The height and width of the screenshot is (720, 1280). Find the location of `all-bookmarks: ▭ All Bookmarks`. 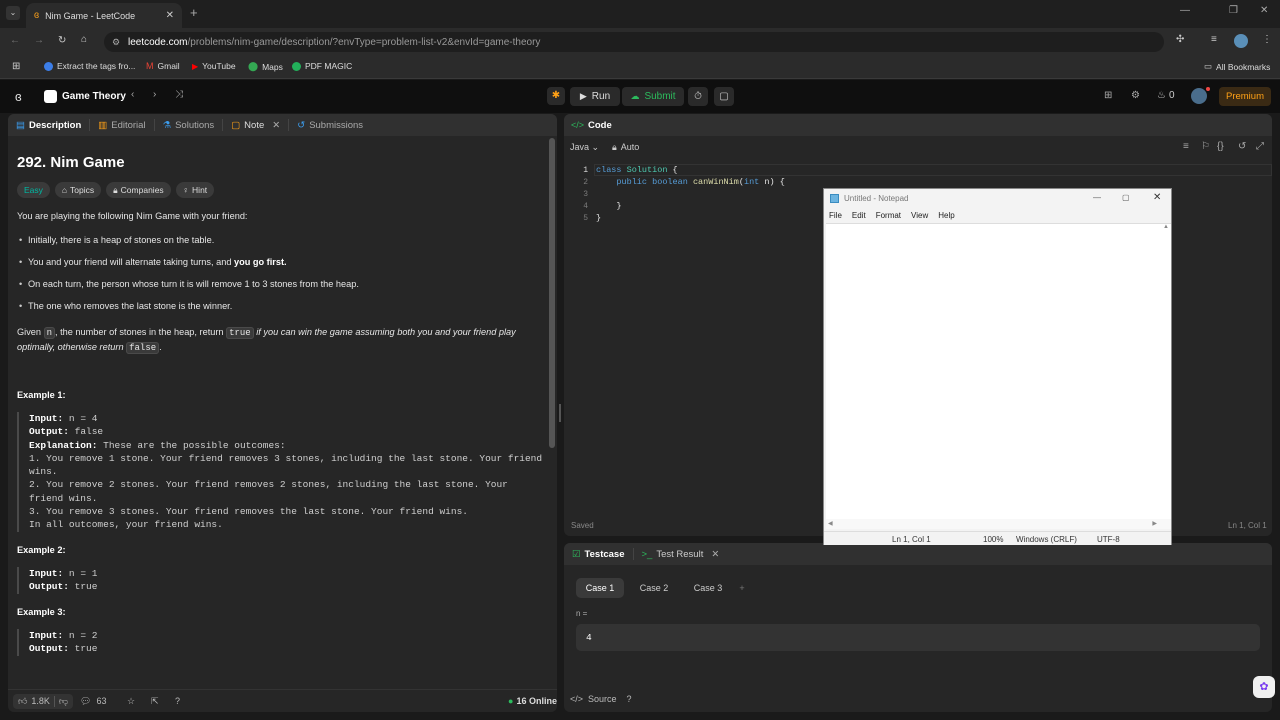

all-bookmarks: ▭ All Bookmarks is located at coordinates (1237, 66).